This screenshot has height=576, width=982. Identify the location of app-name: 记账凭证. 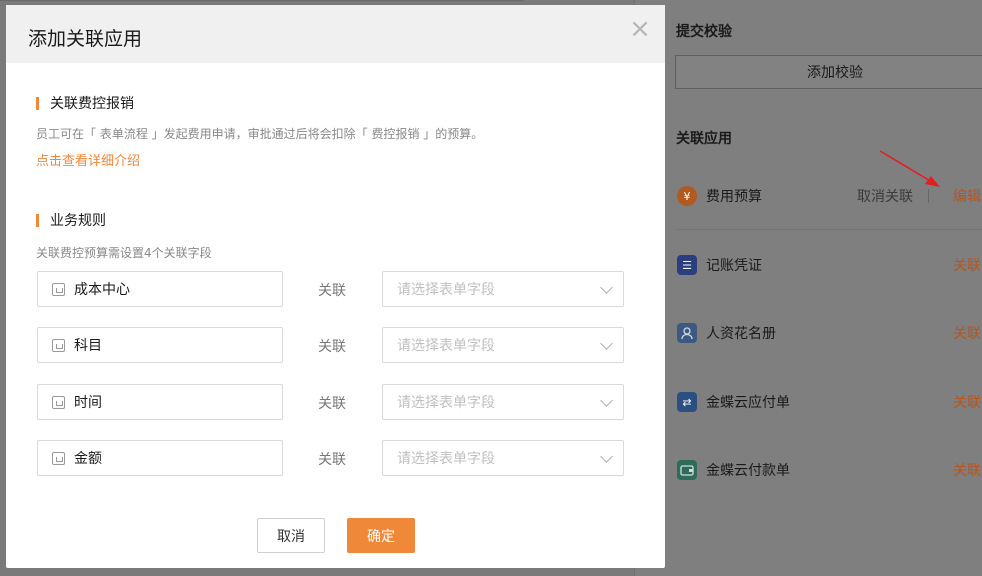
(734, 266).